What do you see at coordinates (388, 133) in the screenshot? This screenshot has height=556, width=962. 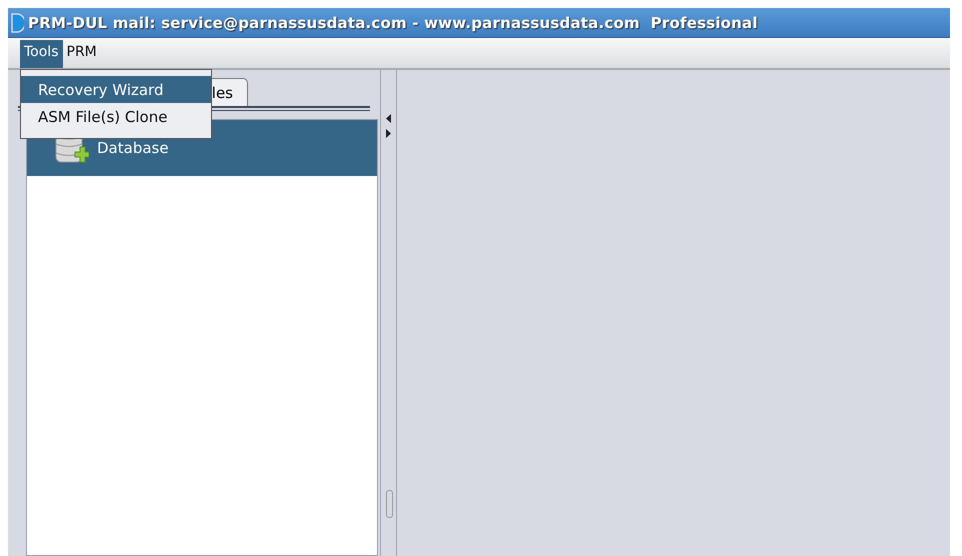 I see `expand-right-icon` at bounding box center [388, 133].